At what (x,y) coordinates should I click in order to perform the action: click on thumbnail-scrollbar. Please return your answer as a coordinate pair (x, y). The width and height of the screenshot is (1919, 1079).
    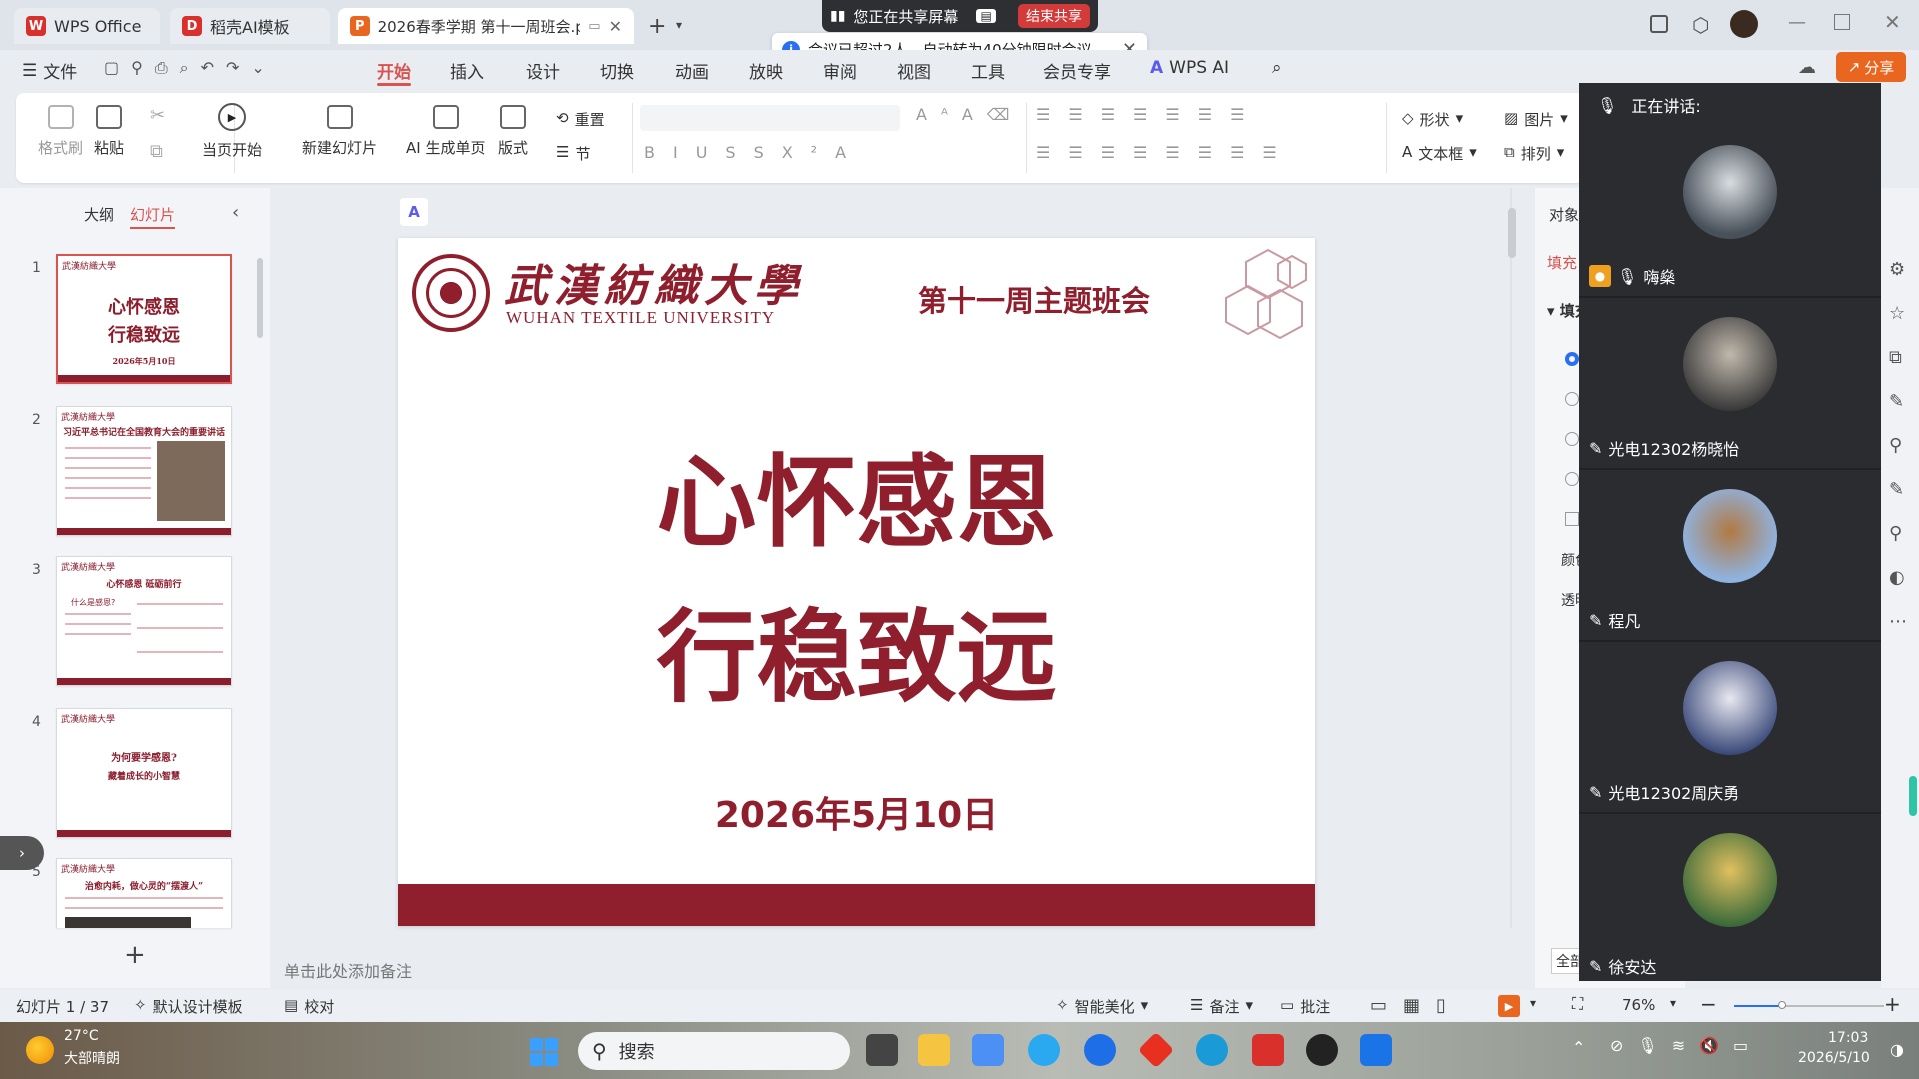
    Looking at the image, I should click on (260, 298).